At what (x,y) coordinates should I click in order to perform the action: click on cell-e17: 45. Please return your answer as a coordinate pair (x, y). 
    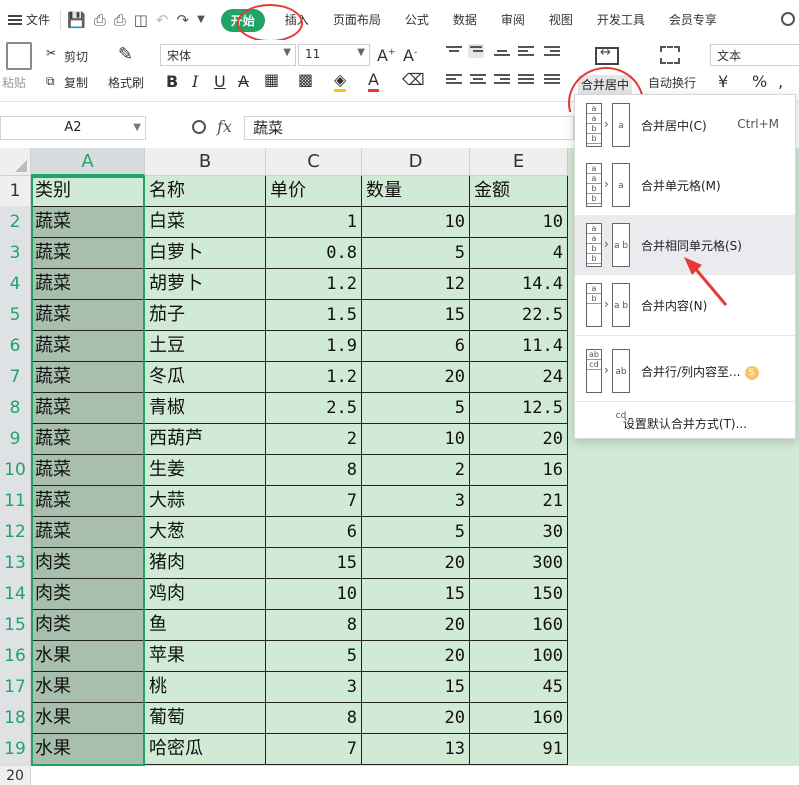
    Looking at the image, I should click on (519, 687).